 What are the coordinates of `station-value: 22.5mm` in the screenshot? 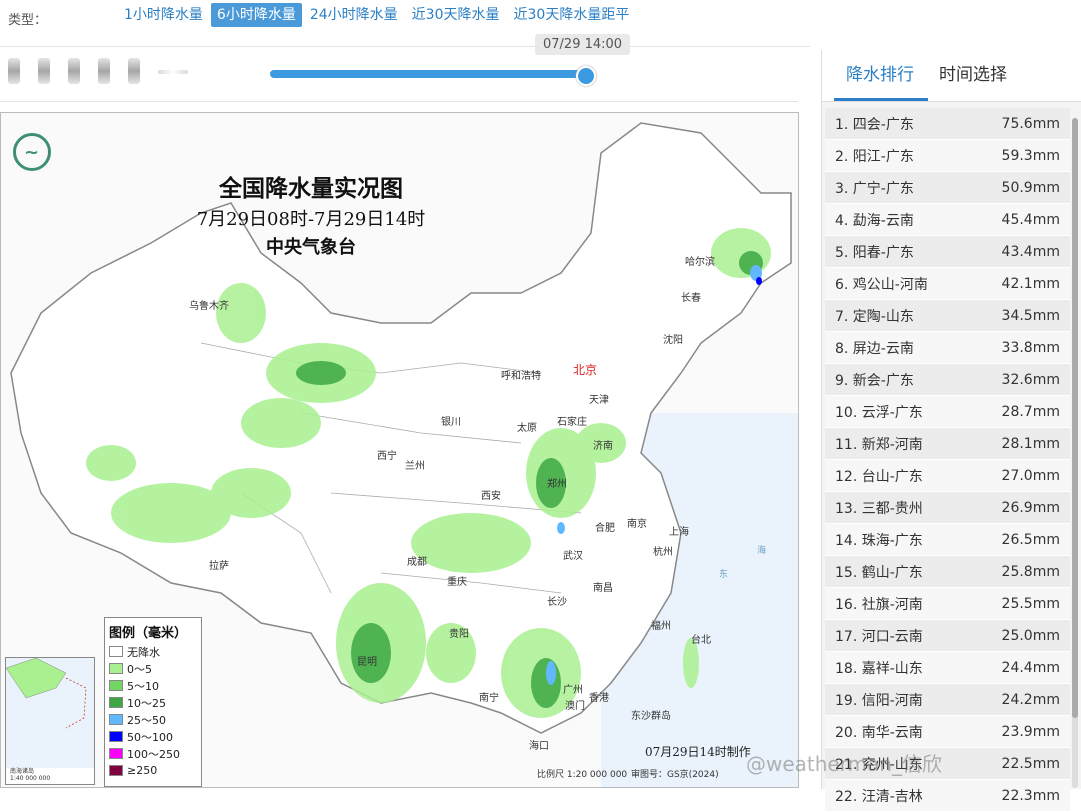 It's located at (1030, 763).